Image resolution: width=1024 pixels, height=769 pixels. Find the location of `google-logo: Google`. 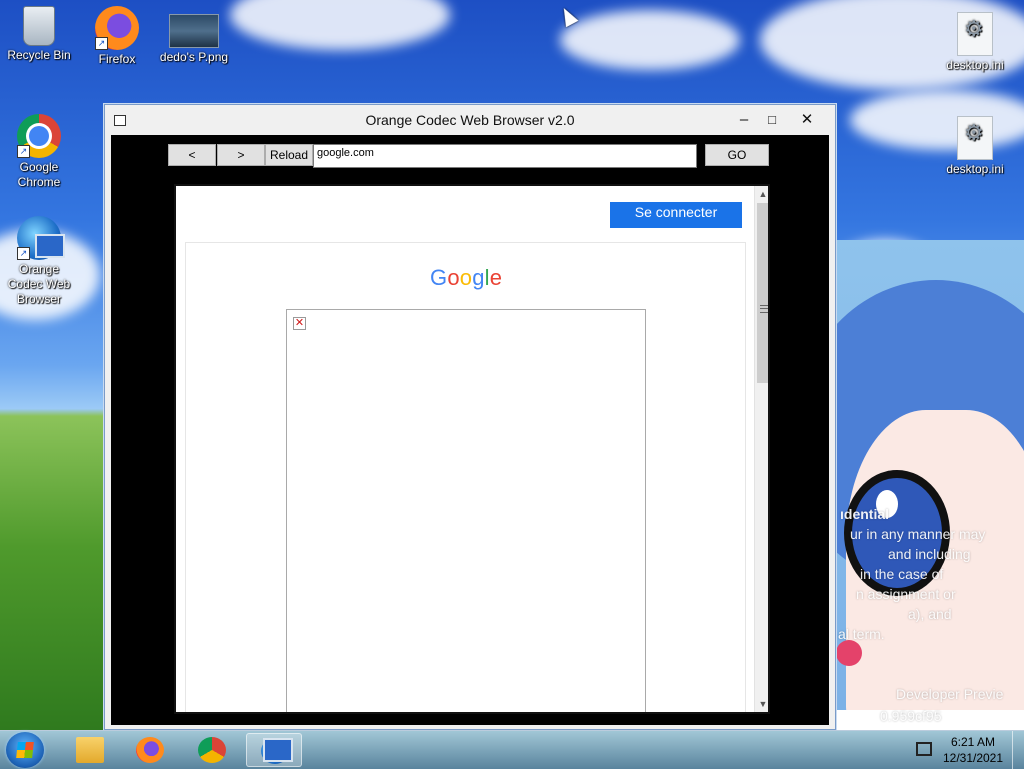

google-logo: Google is located at coordinates (466, 278).